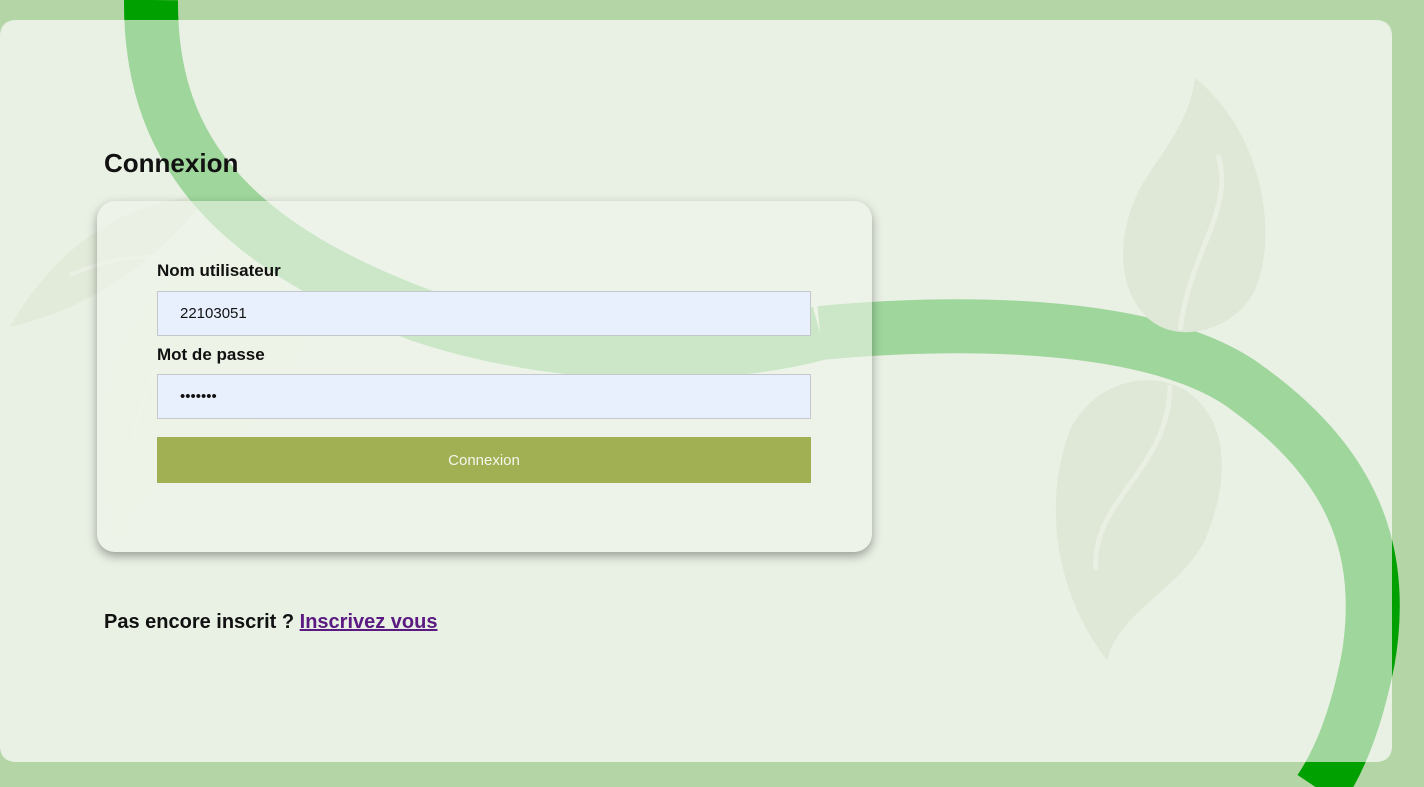 The height and width of the screenshot is (787, 1424). What do you see at coordinates (484, 460) in the screenshot?
I see `login-submit-button: Connexion` at bounding box center [484, 460].